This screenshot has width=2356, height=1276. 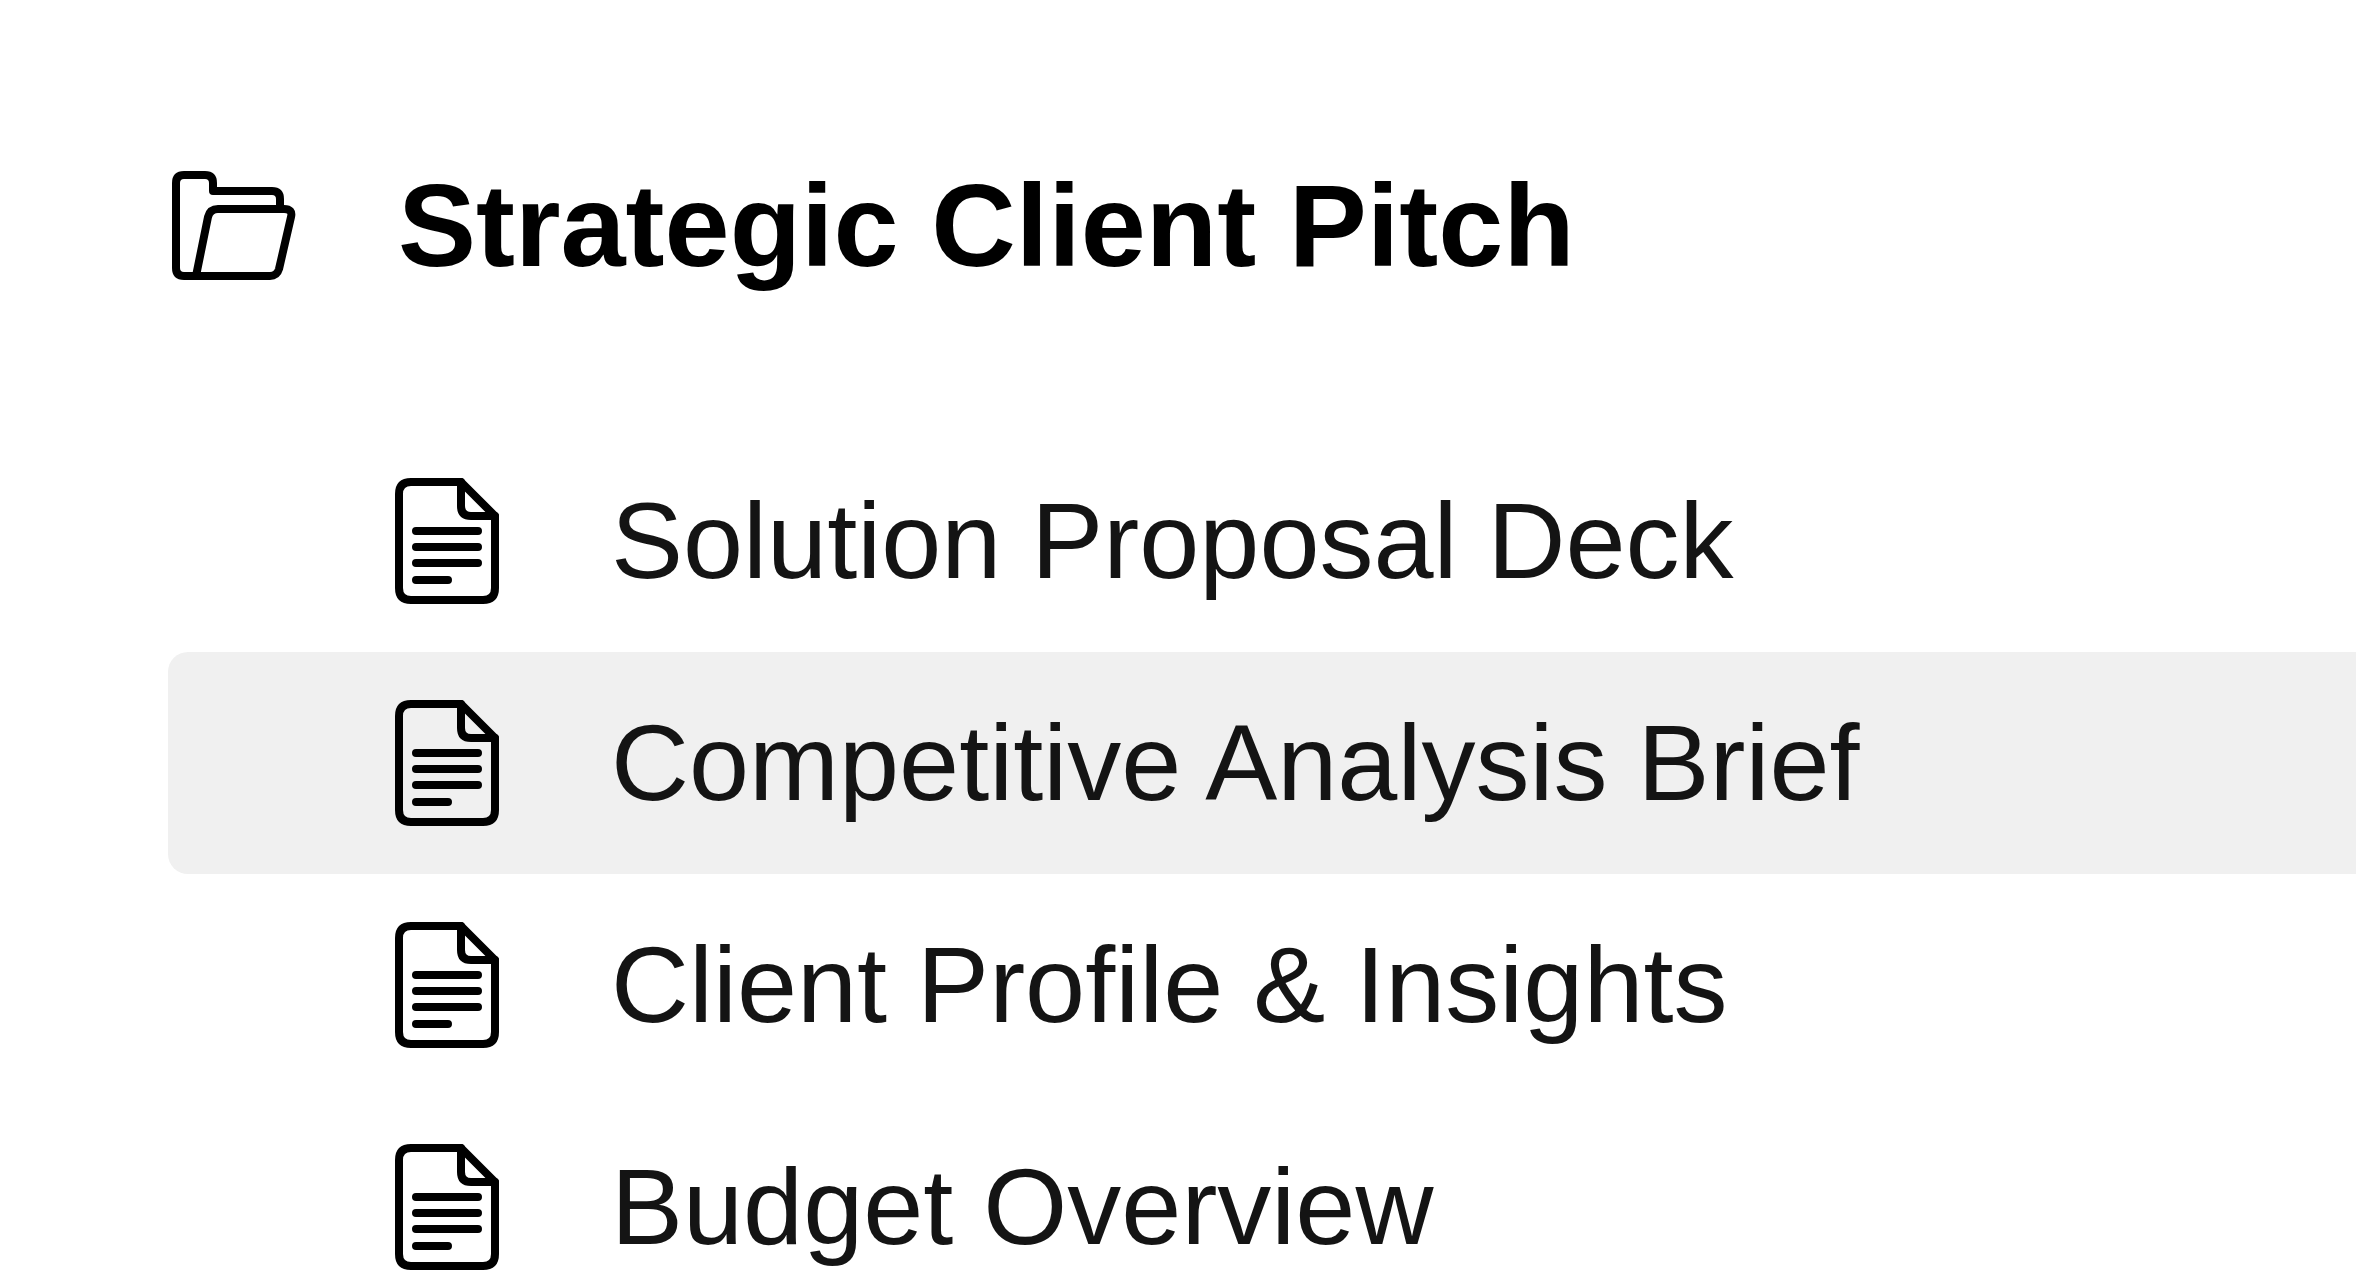 What do you see at coordinates (986, 226) in the screenshot?
I see `folder-title: Strategic Client Pitch` at bounding box center [986, 226].